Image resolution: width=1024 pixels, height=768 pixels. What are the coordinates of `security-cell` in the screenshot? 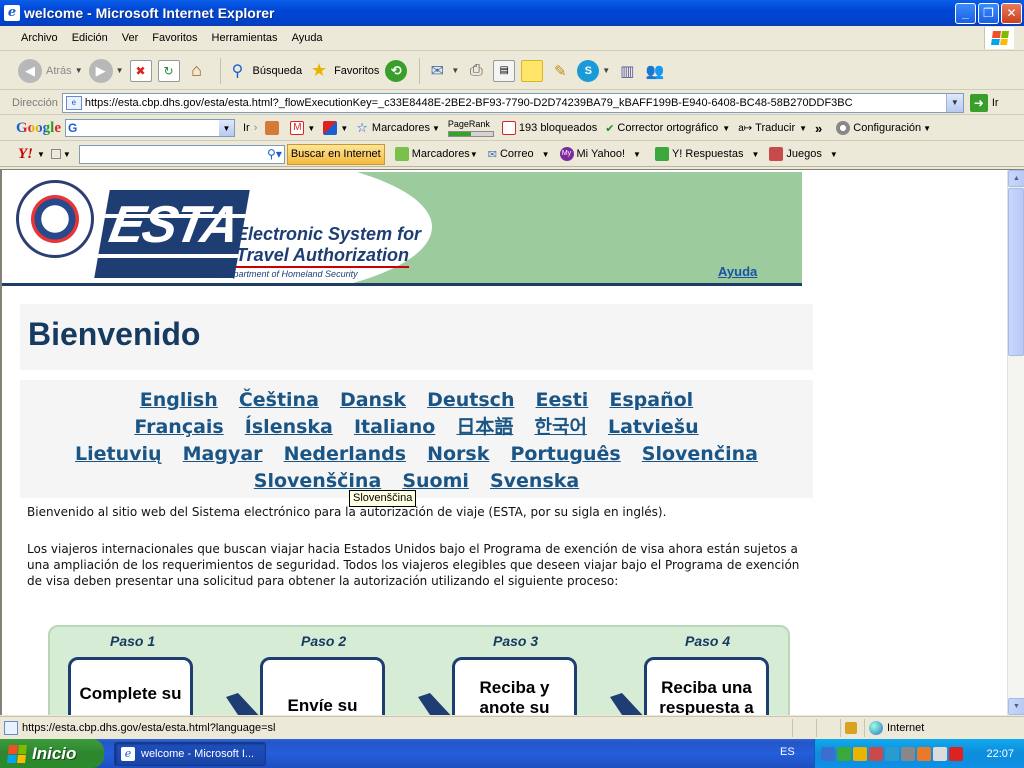 It's located at (852, 727).